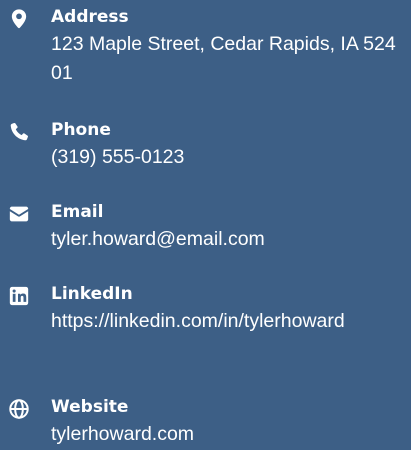 This screenshot has width=411, height=450. Describe the element at coordinates (19, 19) in the screenshot. I see `map-marker-icon` at that location.